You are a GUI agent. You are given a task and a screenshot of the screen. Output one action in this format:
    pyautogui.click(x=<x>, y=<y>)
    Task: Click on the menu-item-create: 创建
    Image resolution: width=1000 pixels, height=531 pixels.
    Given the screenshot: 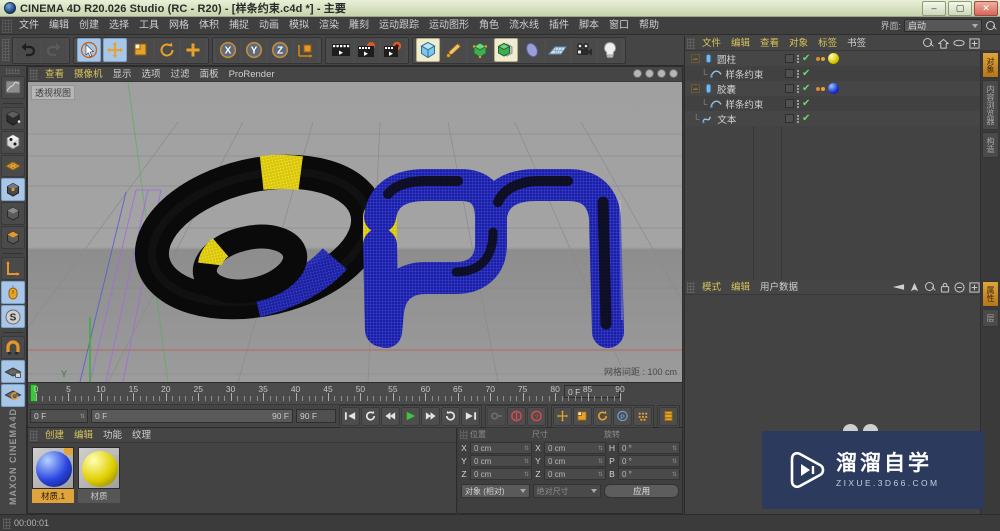 What is the action you would take?
    pyautogui.click(x=89, y=26)
    